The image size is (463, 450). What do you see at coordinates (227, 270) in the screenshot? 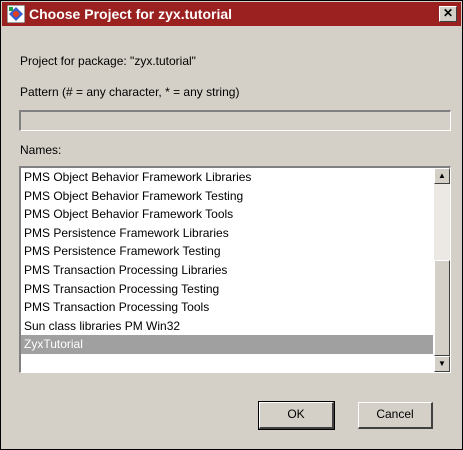
I see `list-item: PMS Transaction Processing Libraries` at bounding box center [227, 270].